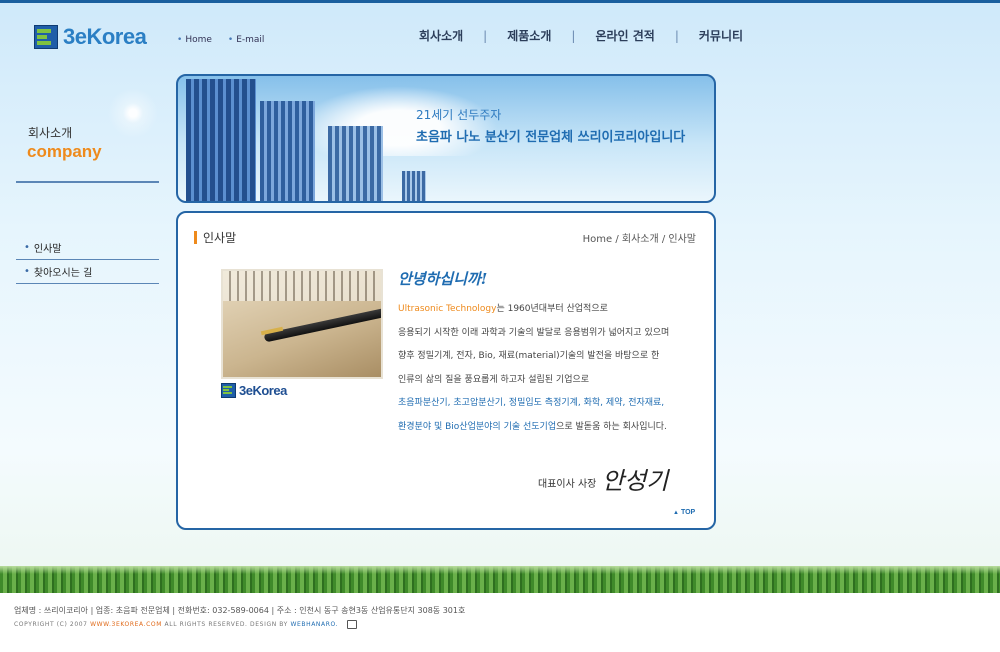 The height and width of the screenshot is (652, 1000). What do you see at coordinates (195, 237) in the screenshot?
I see `title-bar-icon` at bounding box center [195, 237].